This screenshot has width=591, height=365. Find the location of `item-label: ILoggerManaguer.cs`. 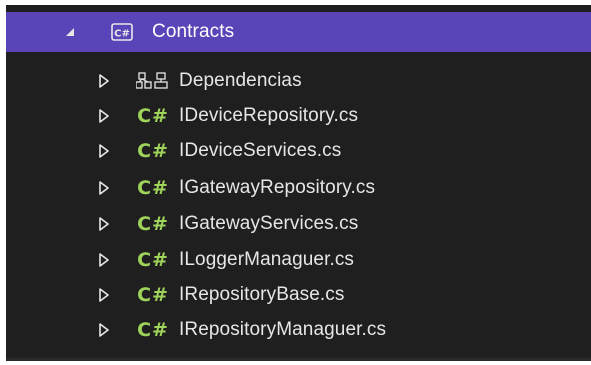

item-label: ILoggerManaguer.cs is located at coordinates (267, 259).